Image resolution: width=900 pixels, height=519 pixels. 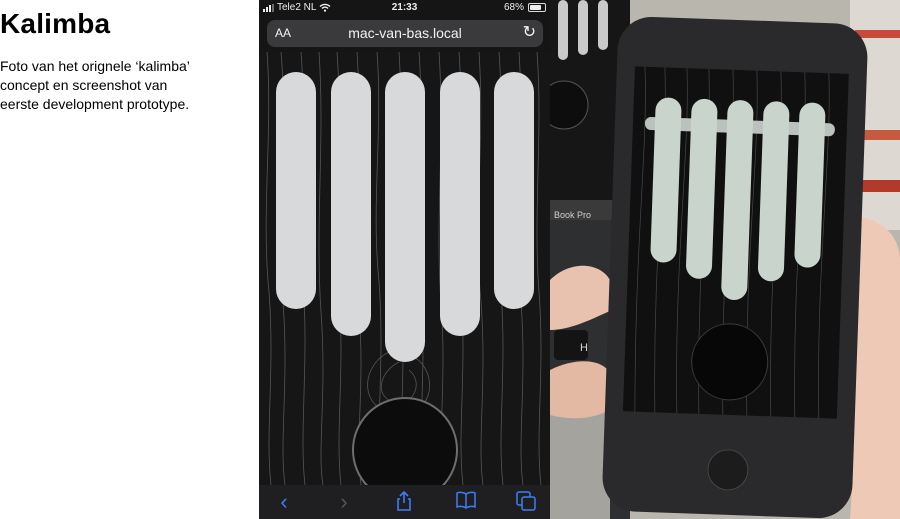 What do you see at coordinates (572, 215) in the screenshot?
I see `laptop-label: Book Pro` at bounding box center [572, 215].